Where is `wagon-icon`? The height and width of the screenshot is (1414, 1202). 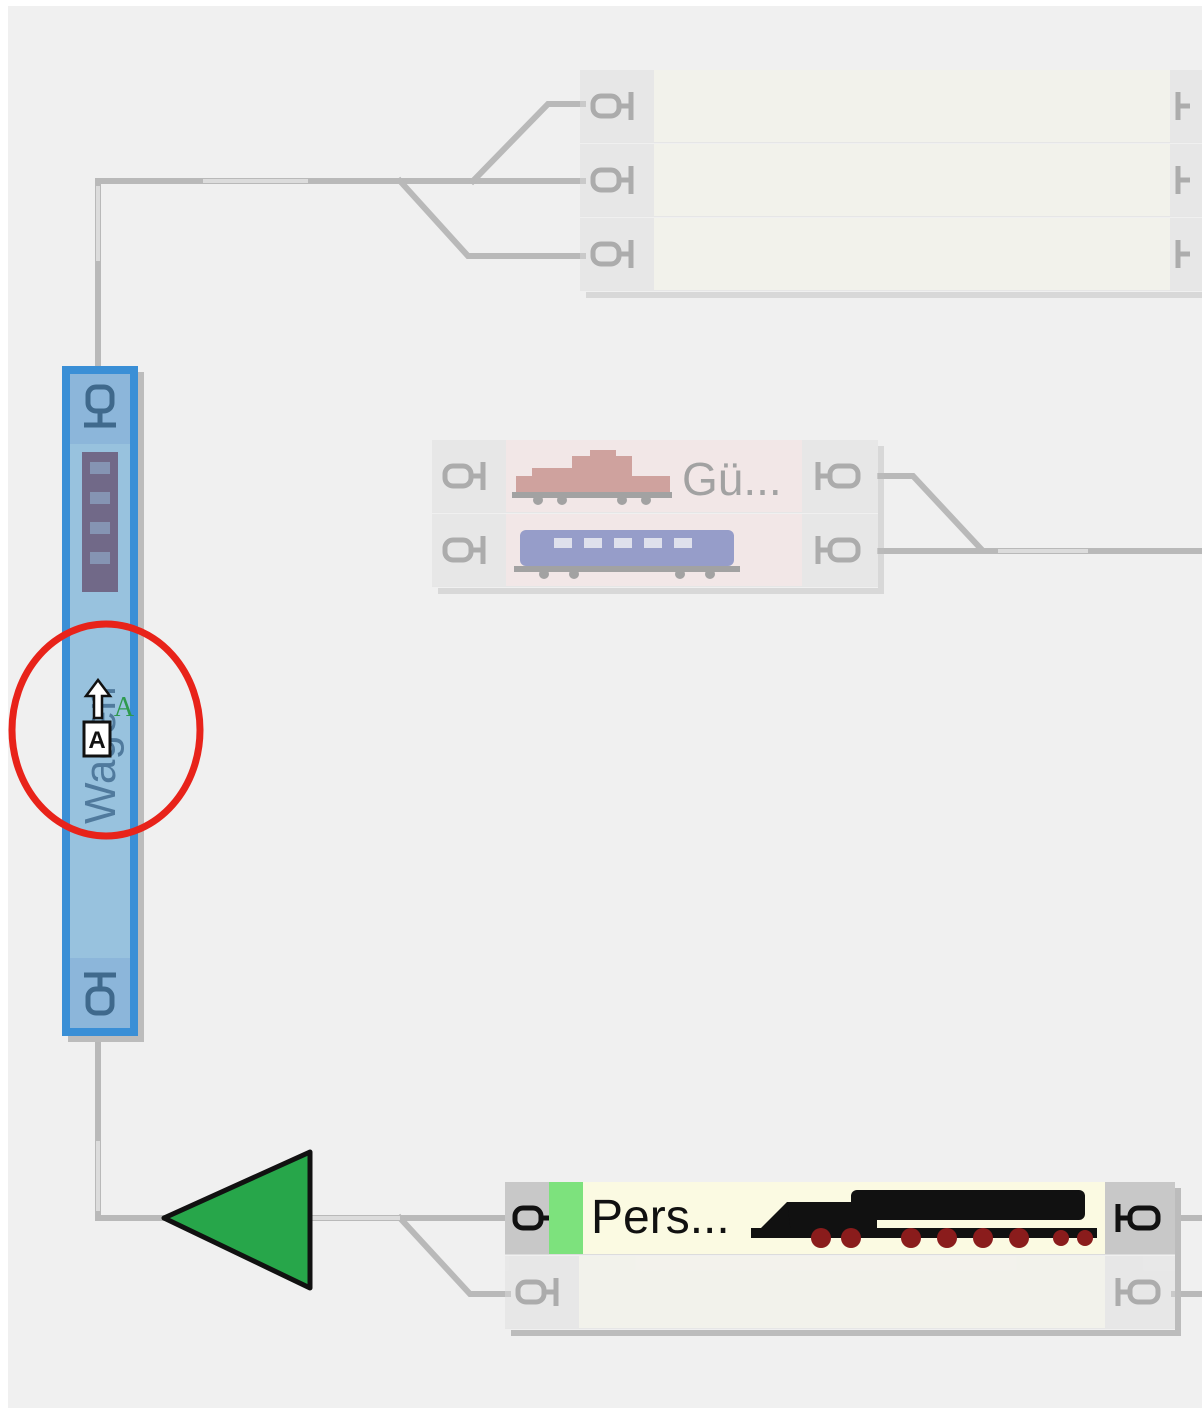 wagon-icon is located at coordinates (100, 522).